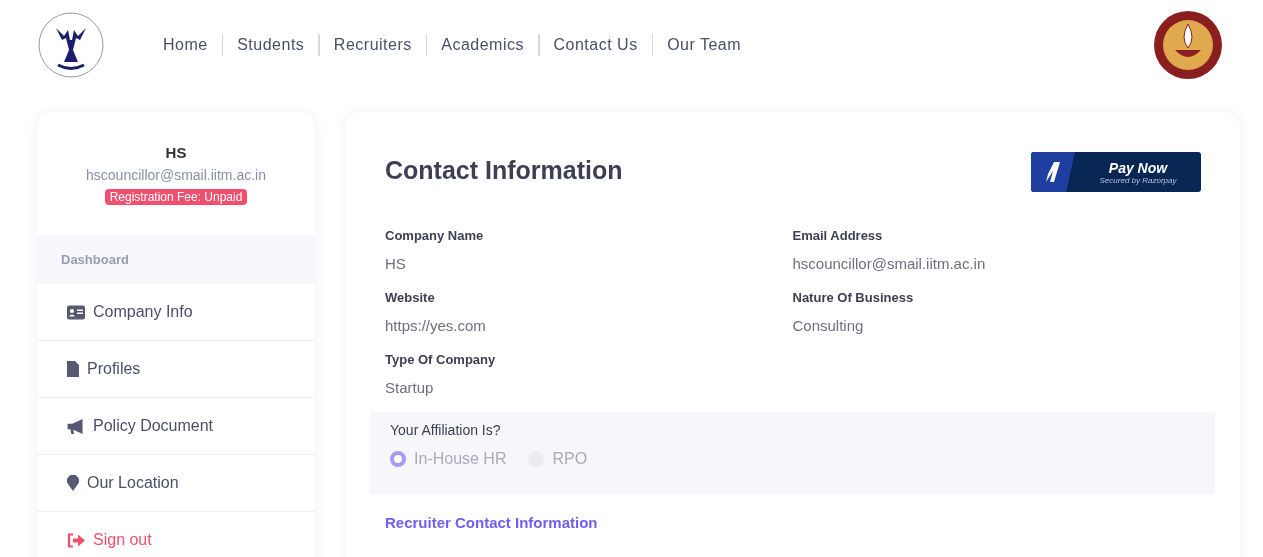  I want to click on affiliation-question: Your Affiliation Is?, so click(446, 430).